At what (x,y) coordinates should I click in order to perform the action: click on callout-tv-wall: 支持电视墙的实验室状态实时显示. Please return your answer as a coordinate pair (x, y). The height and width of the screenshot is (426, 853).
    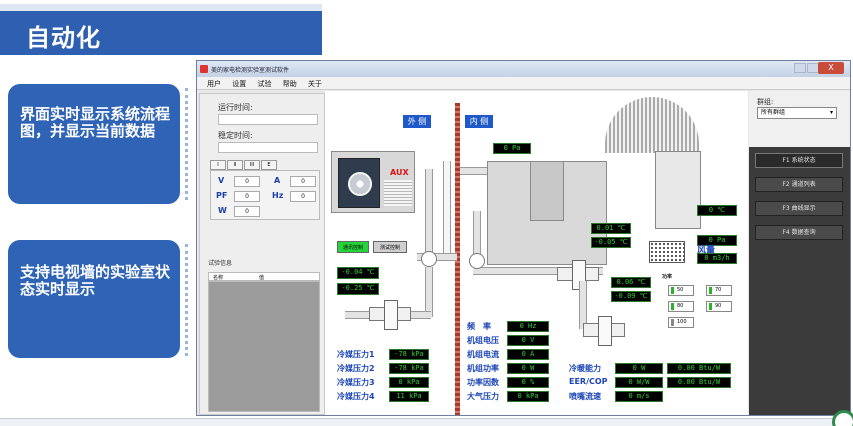
    Looking at the image, I should click on (94, 299).